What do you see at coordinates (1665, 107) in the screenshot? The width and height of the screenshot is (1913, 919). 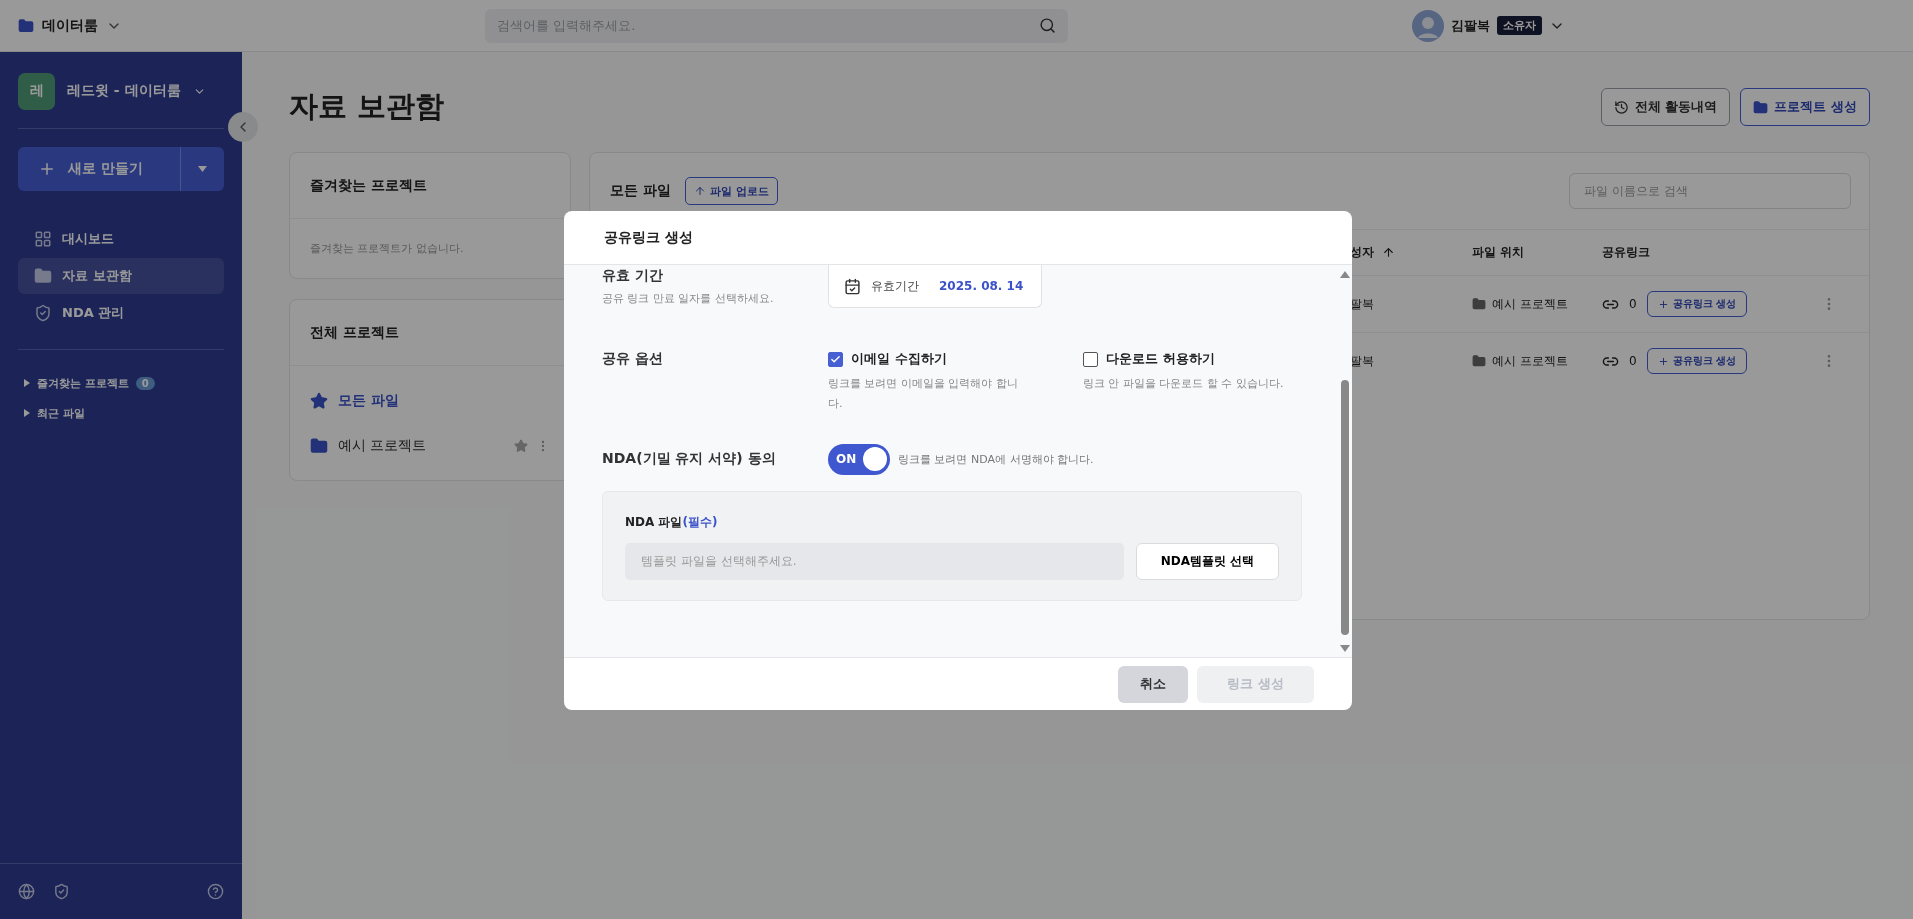 I see `action-button: 전체 활동내역` at bounding box center [1665, 107].